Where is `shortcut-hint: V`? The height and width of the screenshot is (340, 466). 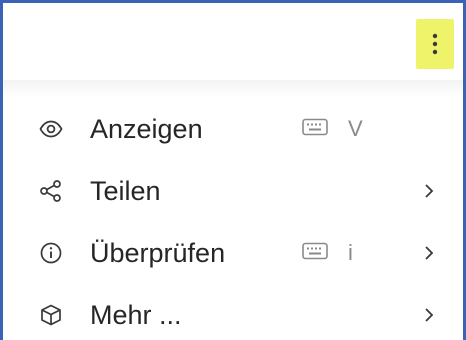 shortcut-hint: V is located at coordinates (332, 129).